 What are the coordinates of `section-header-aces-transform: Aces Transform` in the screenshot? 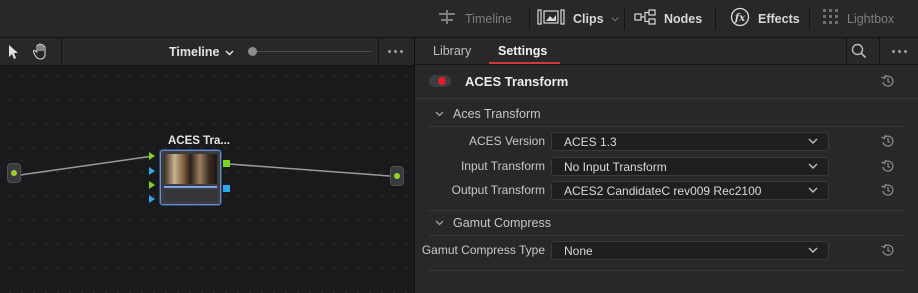 It's located at (488, 114).